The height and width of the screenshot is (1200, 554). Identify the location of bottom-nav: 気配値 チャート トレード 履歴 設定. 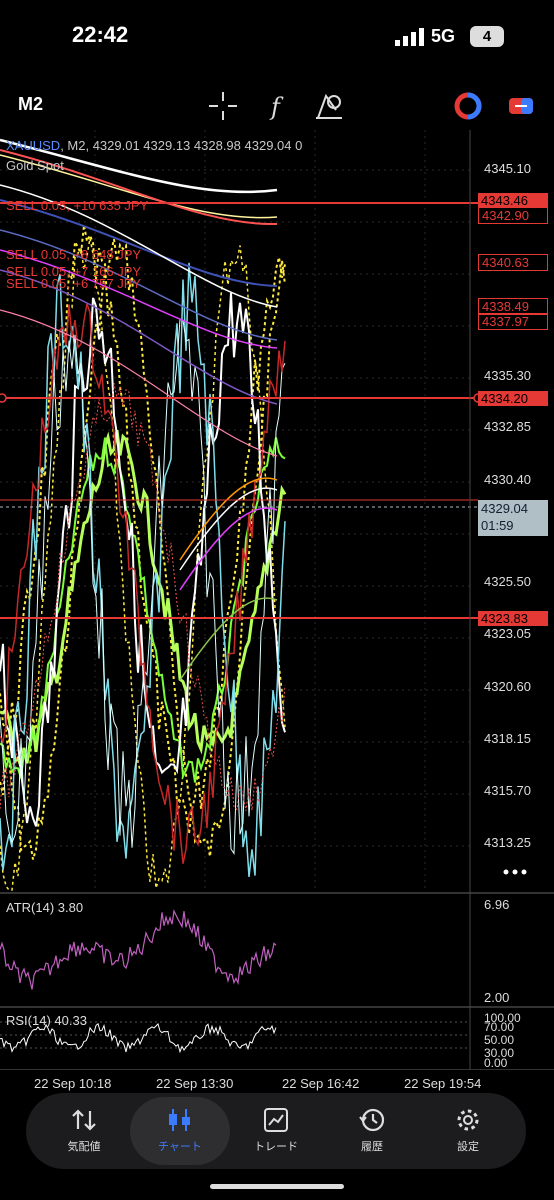
(276, 1131).